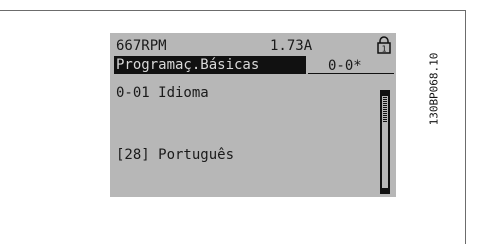 The height and width of the screenshot is (244, 477). Describe the element at coordinates (385, 190) in the screenshot. I see `scroll-down-arrow` at that location.